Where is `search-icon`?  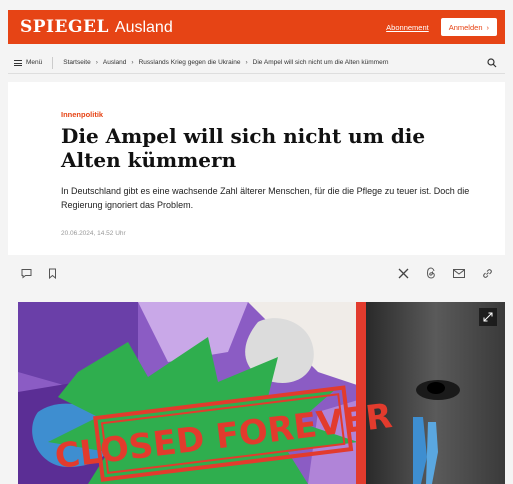 search-icon is located at coordinates (492, 63).